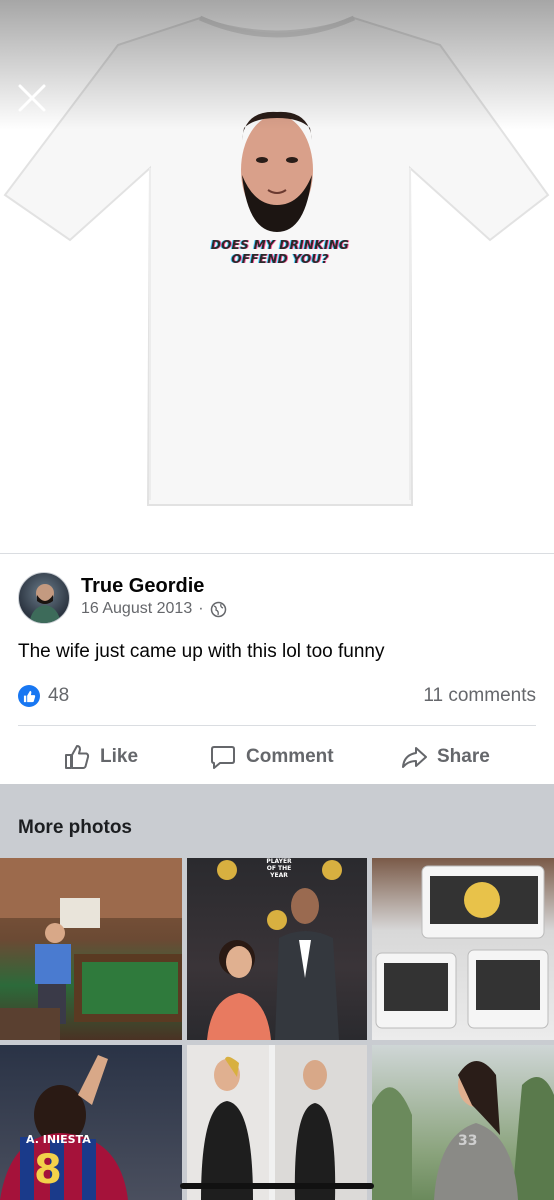 Image resolution: width=554 pixels, height=1200 pixels. What do you see at coordinates (468, 1141) in the screenshot?
I see `shirt-number-text: 33` at bounding box center [468, 1141].